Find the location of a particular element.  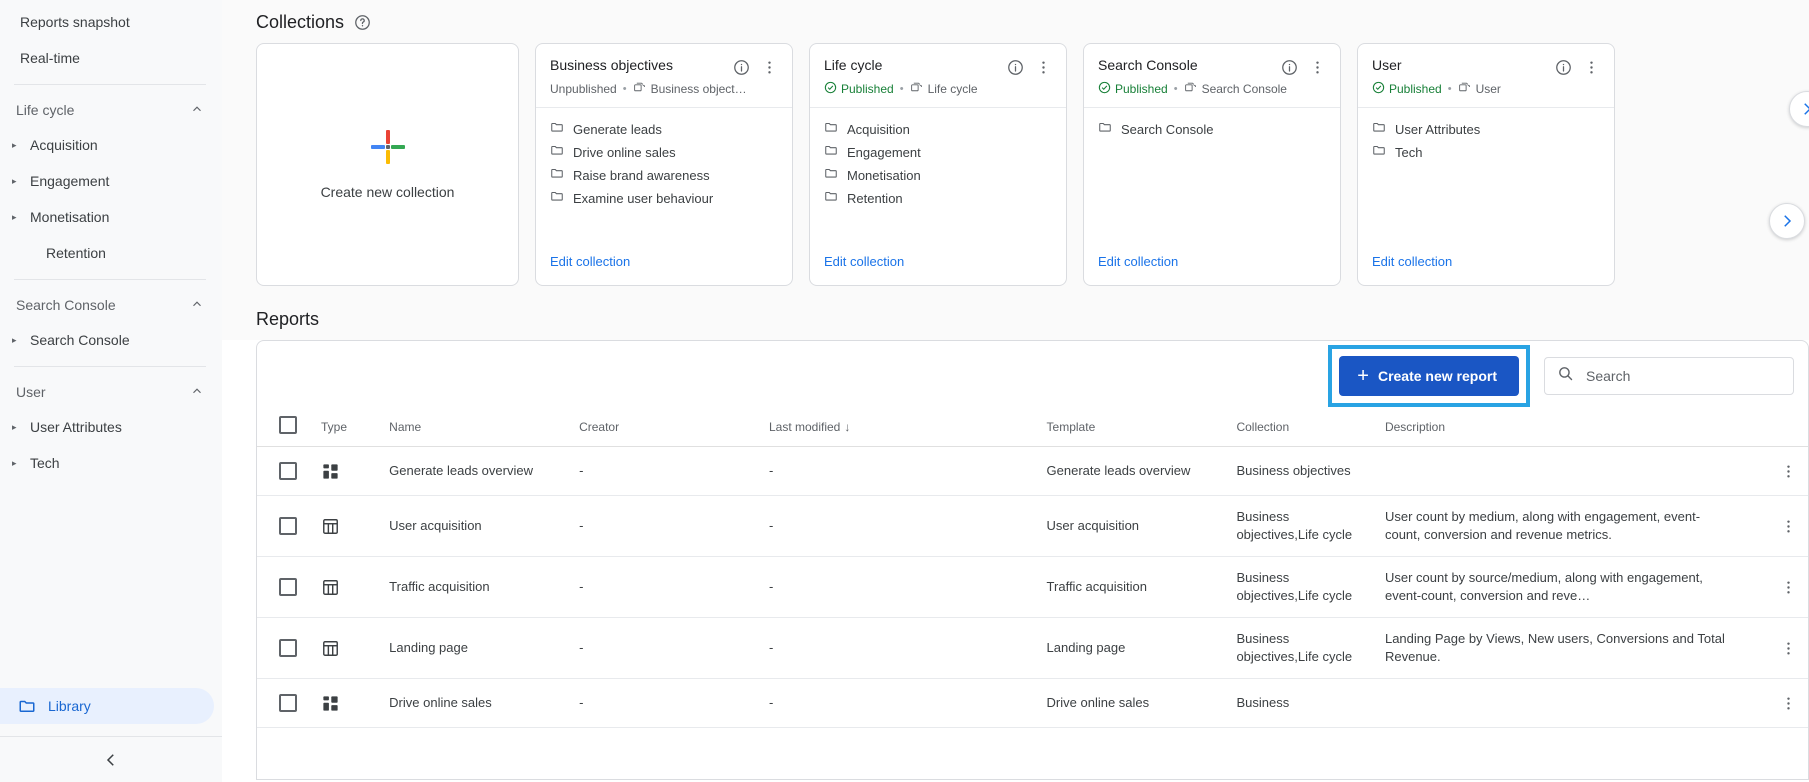

row-name-cell: Drive online sales is located at coordinates (476, 703).